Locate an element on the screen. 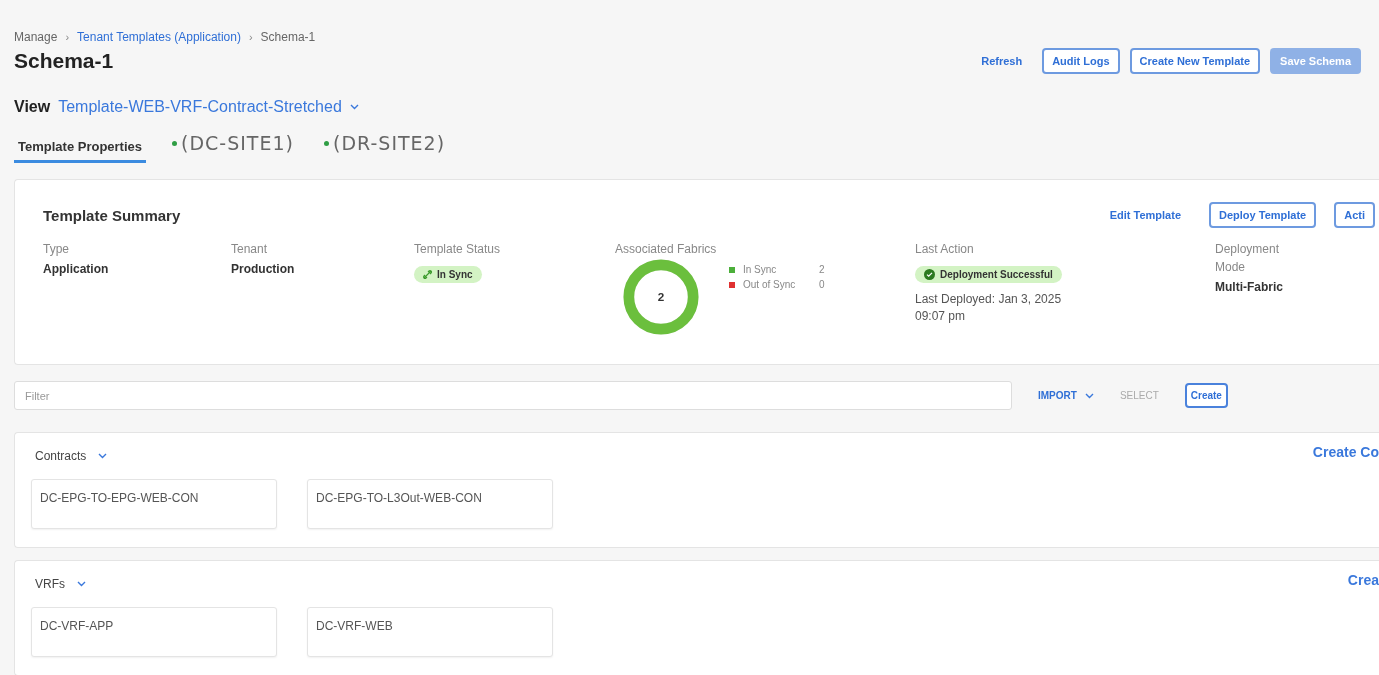 The height and width of the screenshot is (675, 1379). view-label: View is located at coordinates (32, 107).